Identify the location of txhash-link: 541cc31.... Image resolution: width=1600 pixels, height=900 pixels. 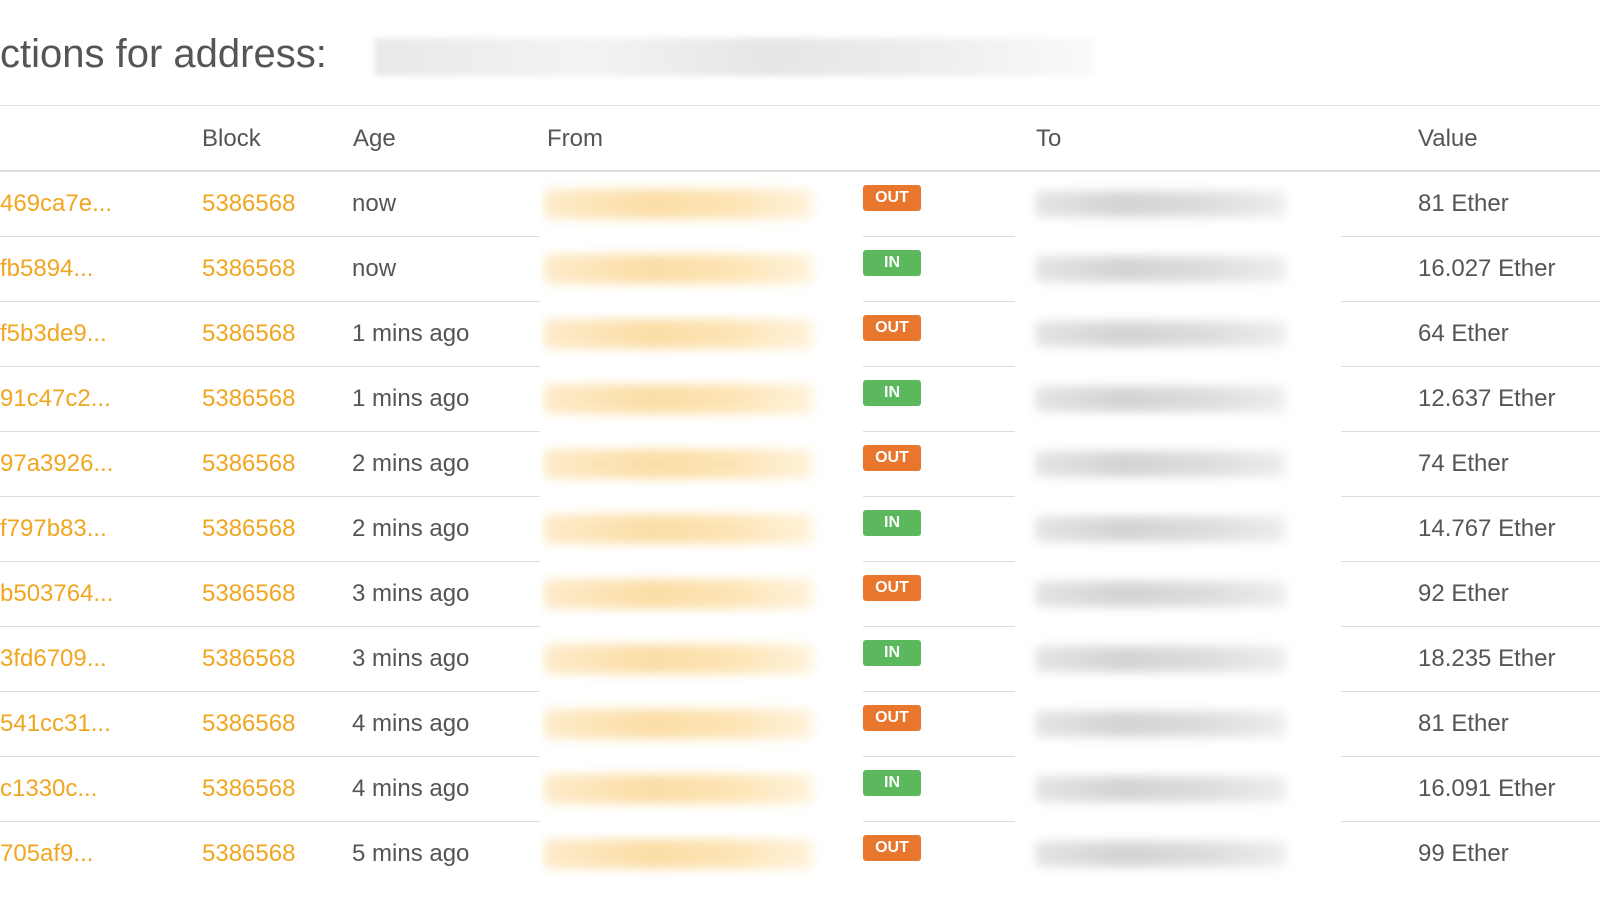
(55, 723).